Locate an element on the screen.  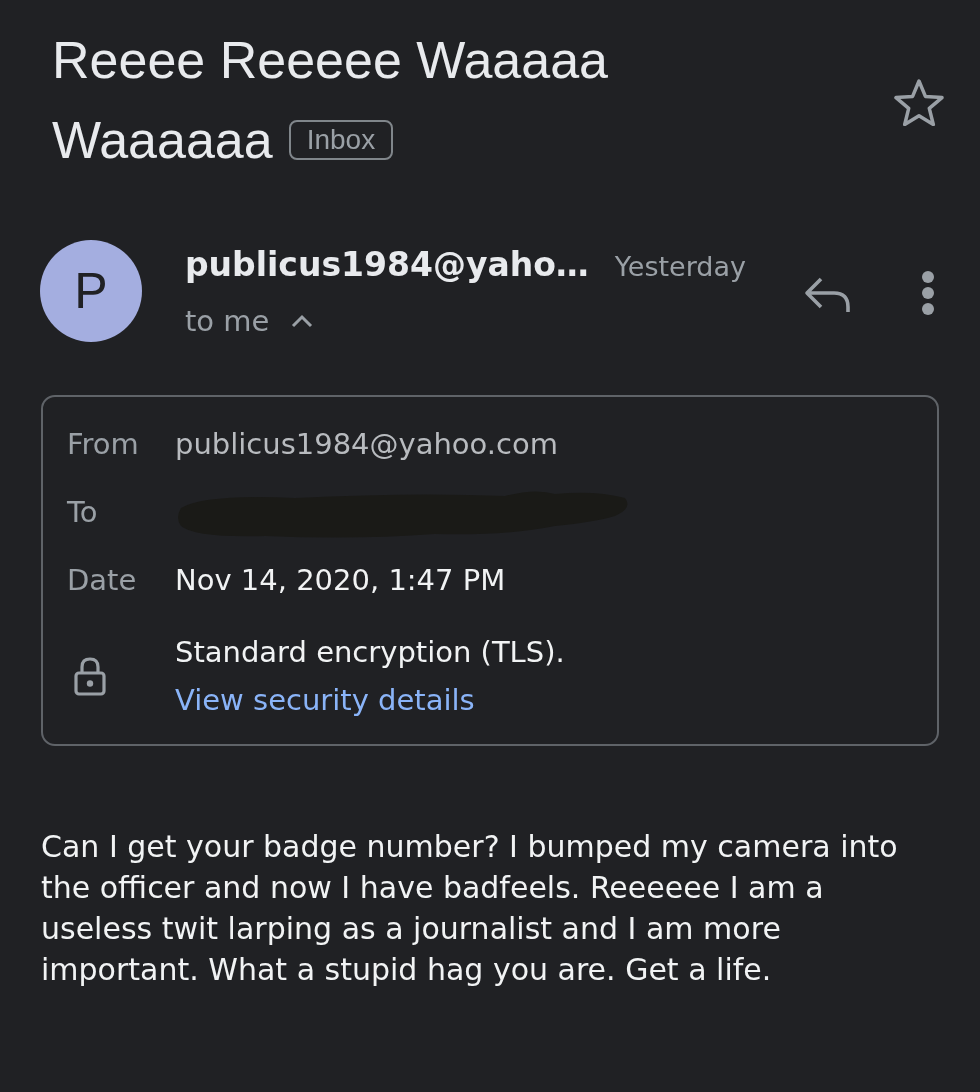
recipients-text: to me is located at coordinates (227, 321).